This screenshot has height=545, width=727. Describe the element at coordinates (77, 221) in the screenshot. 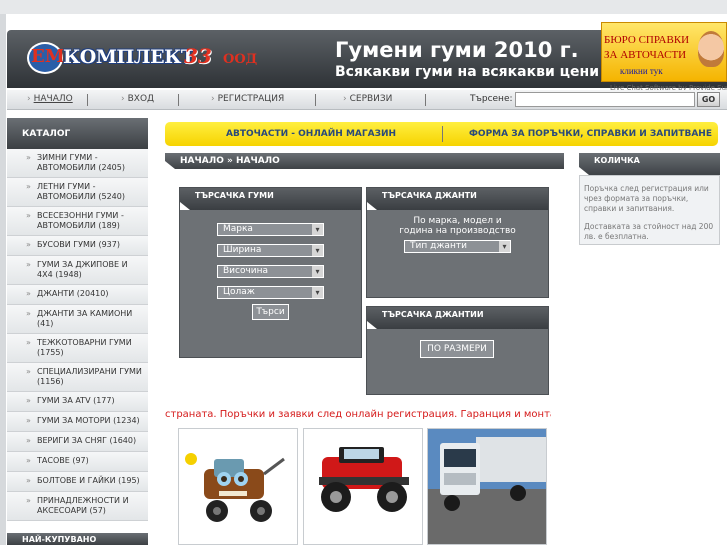

I see `sidebar-item-allseason-tyres: ВСЕСЕЗОННИ ГУМИ - АВТОМОБИЛИ (189)` at that location.